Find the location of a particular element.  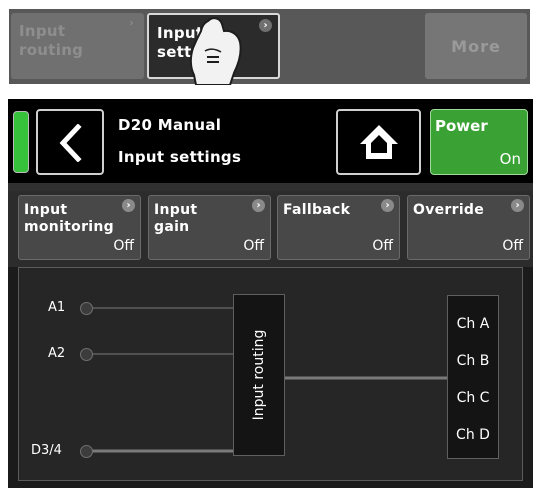

input-monitoring-value: Off is located at coordinates (123, 246).